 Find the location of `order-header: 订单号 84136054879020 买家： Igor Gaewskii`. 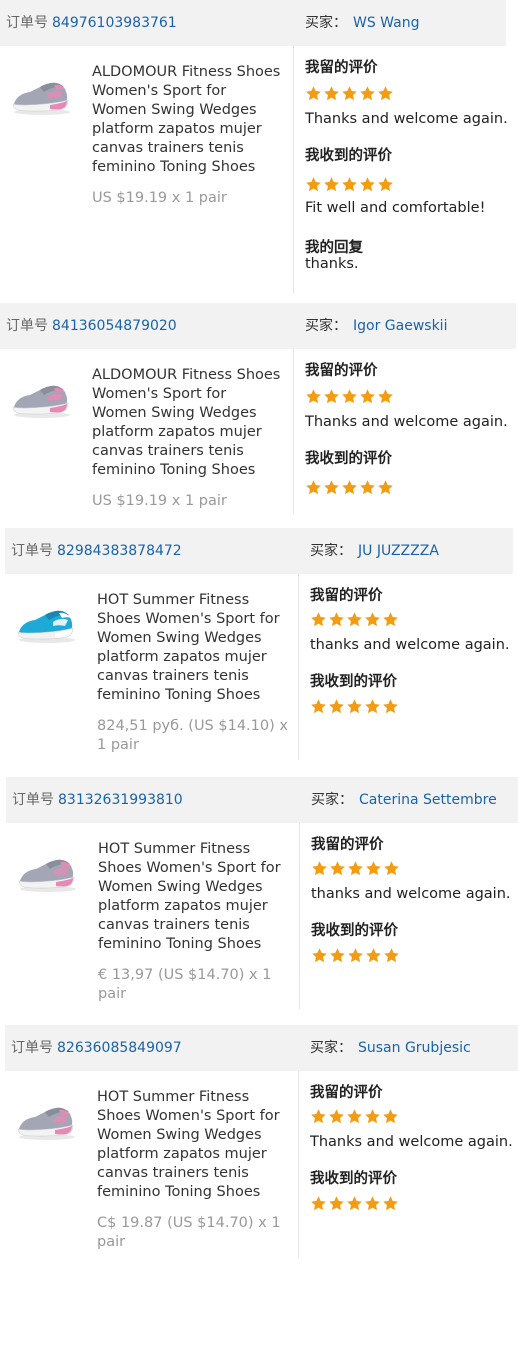

order-header: 订单号 84136054879020 买家： Igor Gaewskii is located at coordinates (258, 326).